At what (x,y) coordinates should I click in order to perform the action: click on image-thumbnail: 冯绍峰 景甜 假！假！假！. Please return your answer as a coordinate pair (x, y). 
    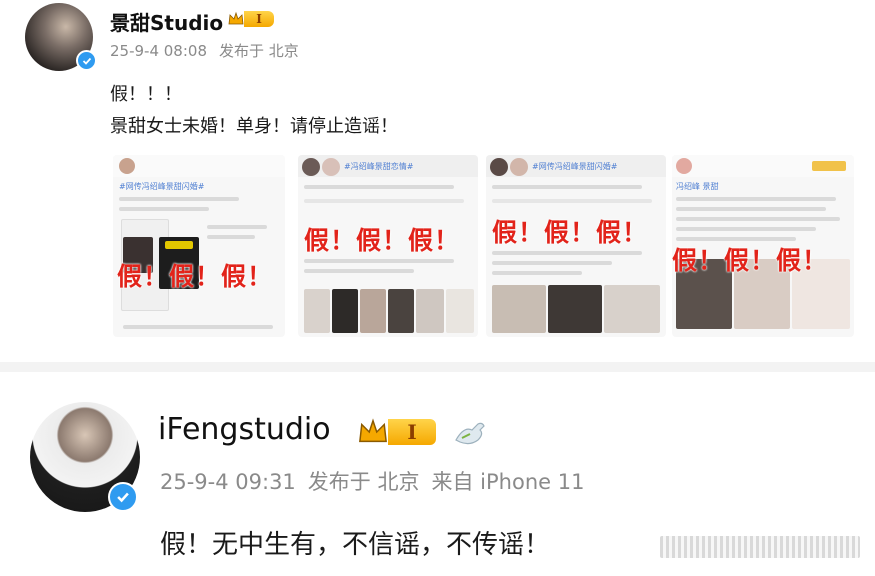
    Looking at the image, I should click on (763, 246).